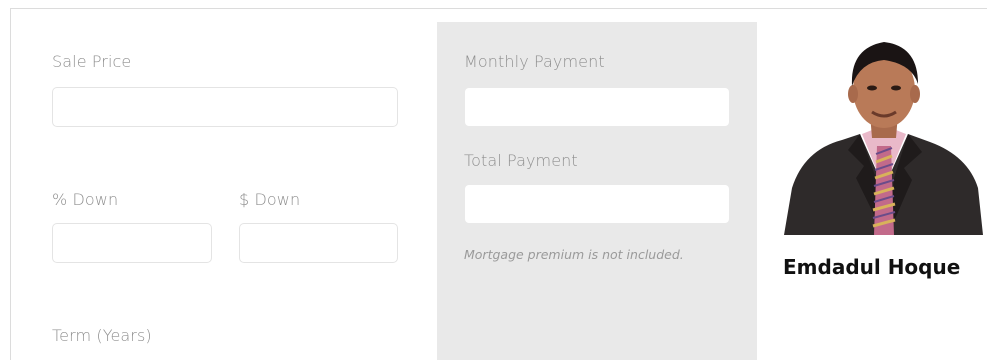 The width and height of the screenshot is (987, 360). Describe the element at coordinates (318, 243) in the screenshot. I see `dollar-down-input` at that location.